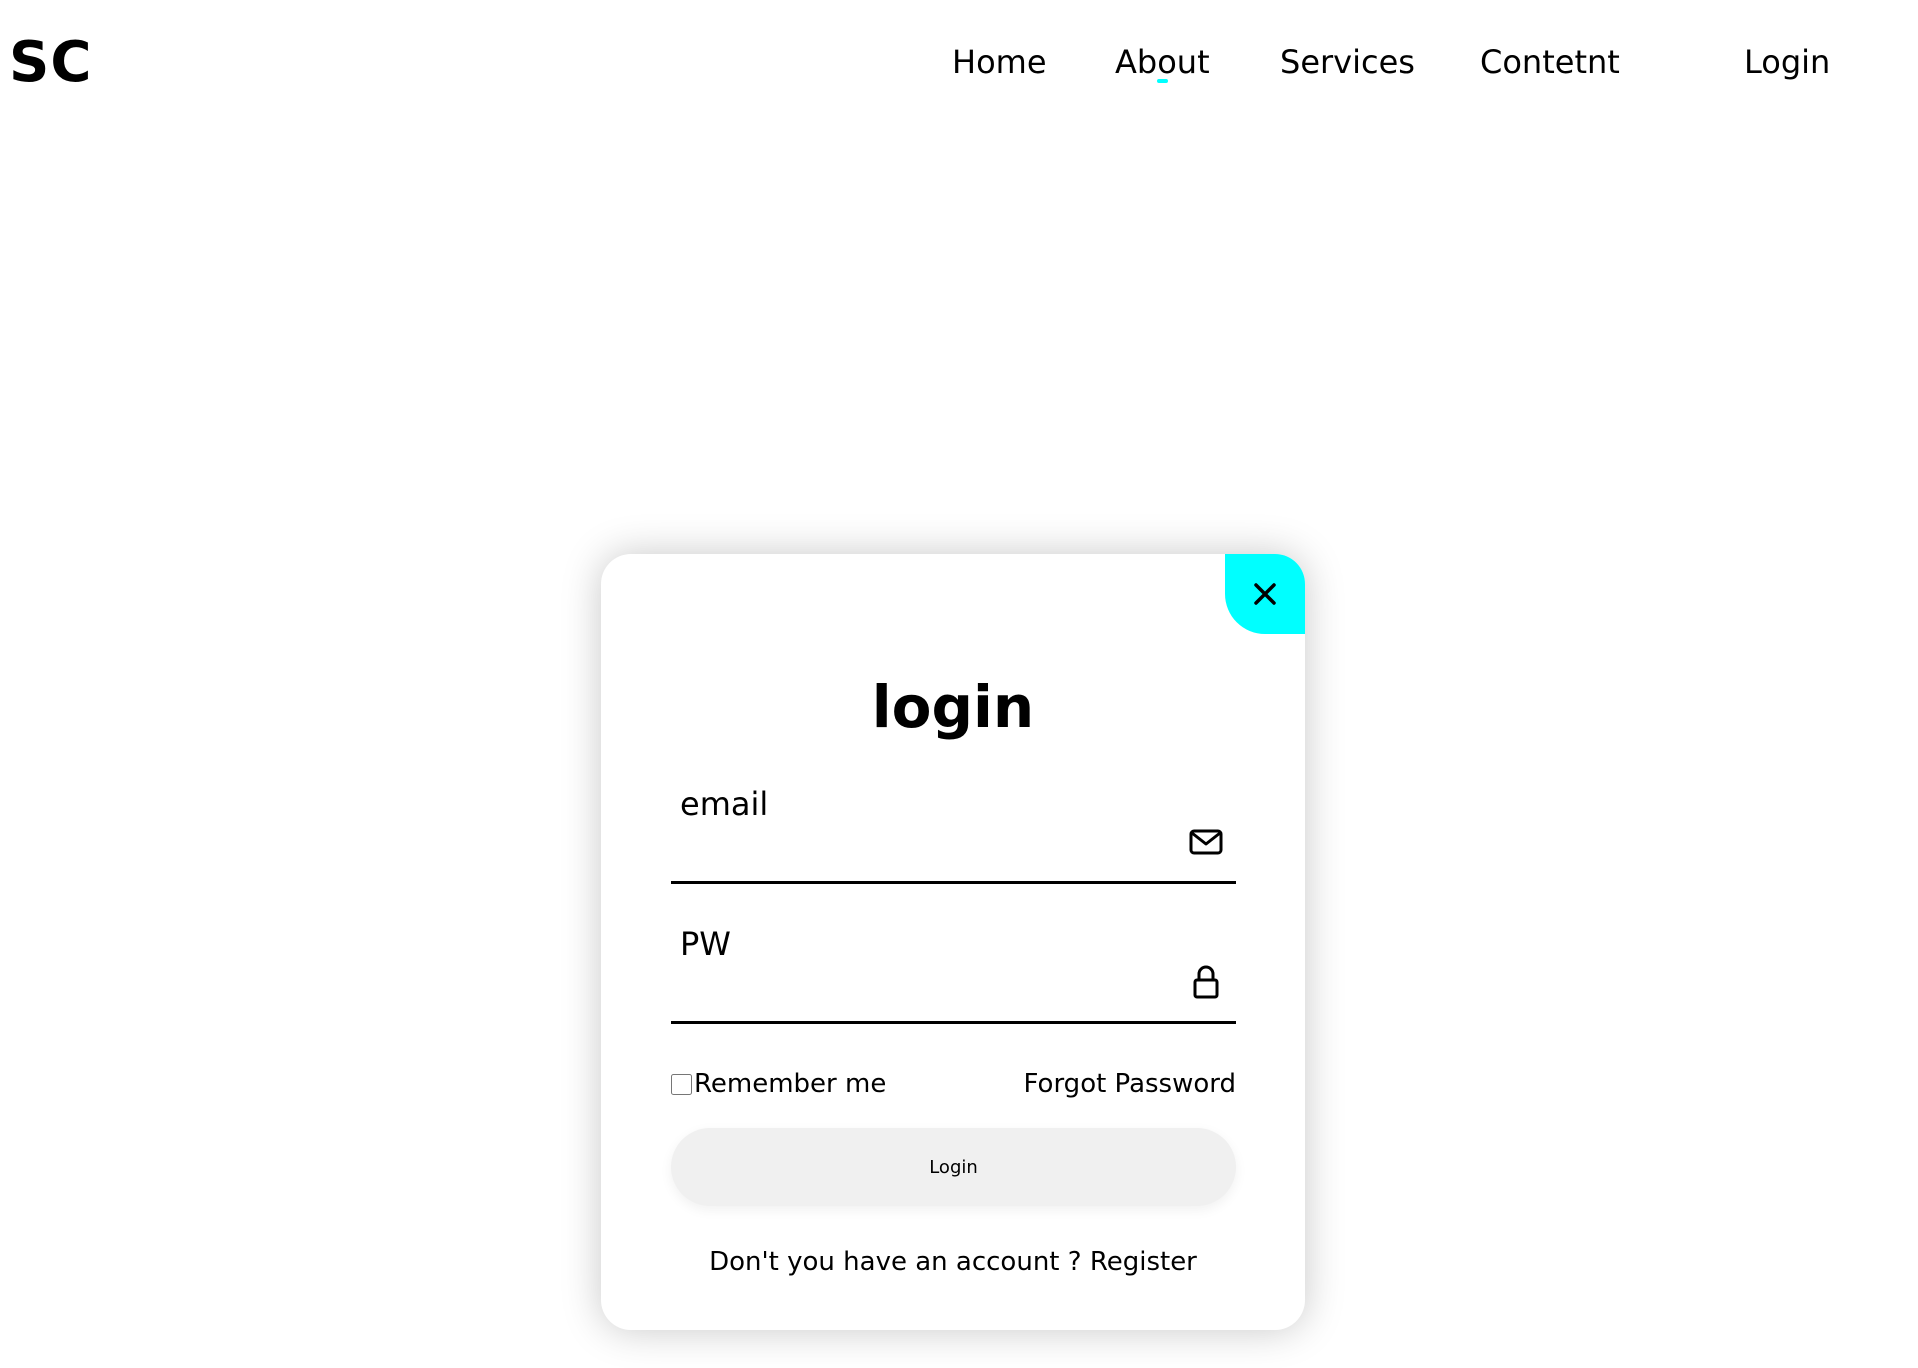  I want to click on password-input, so click(921, 970).